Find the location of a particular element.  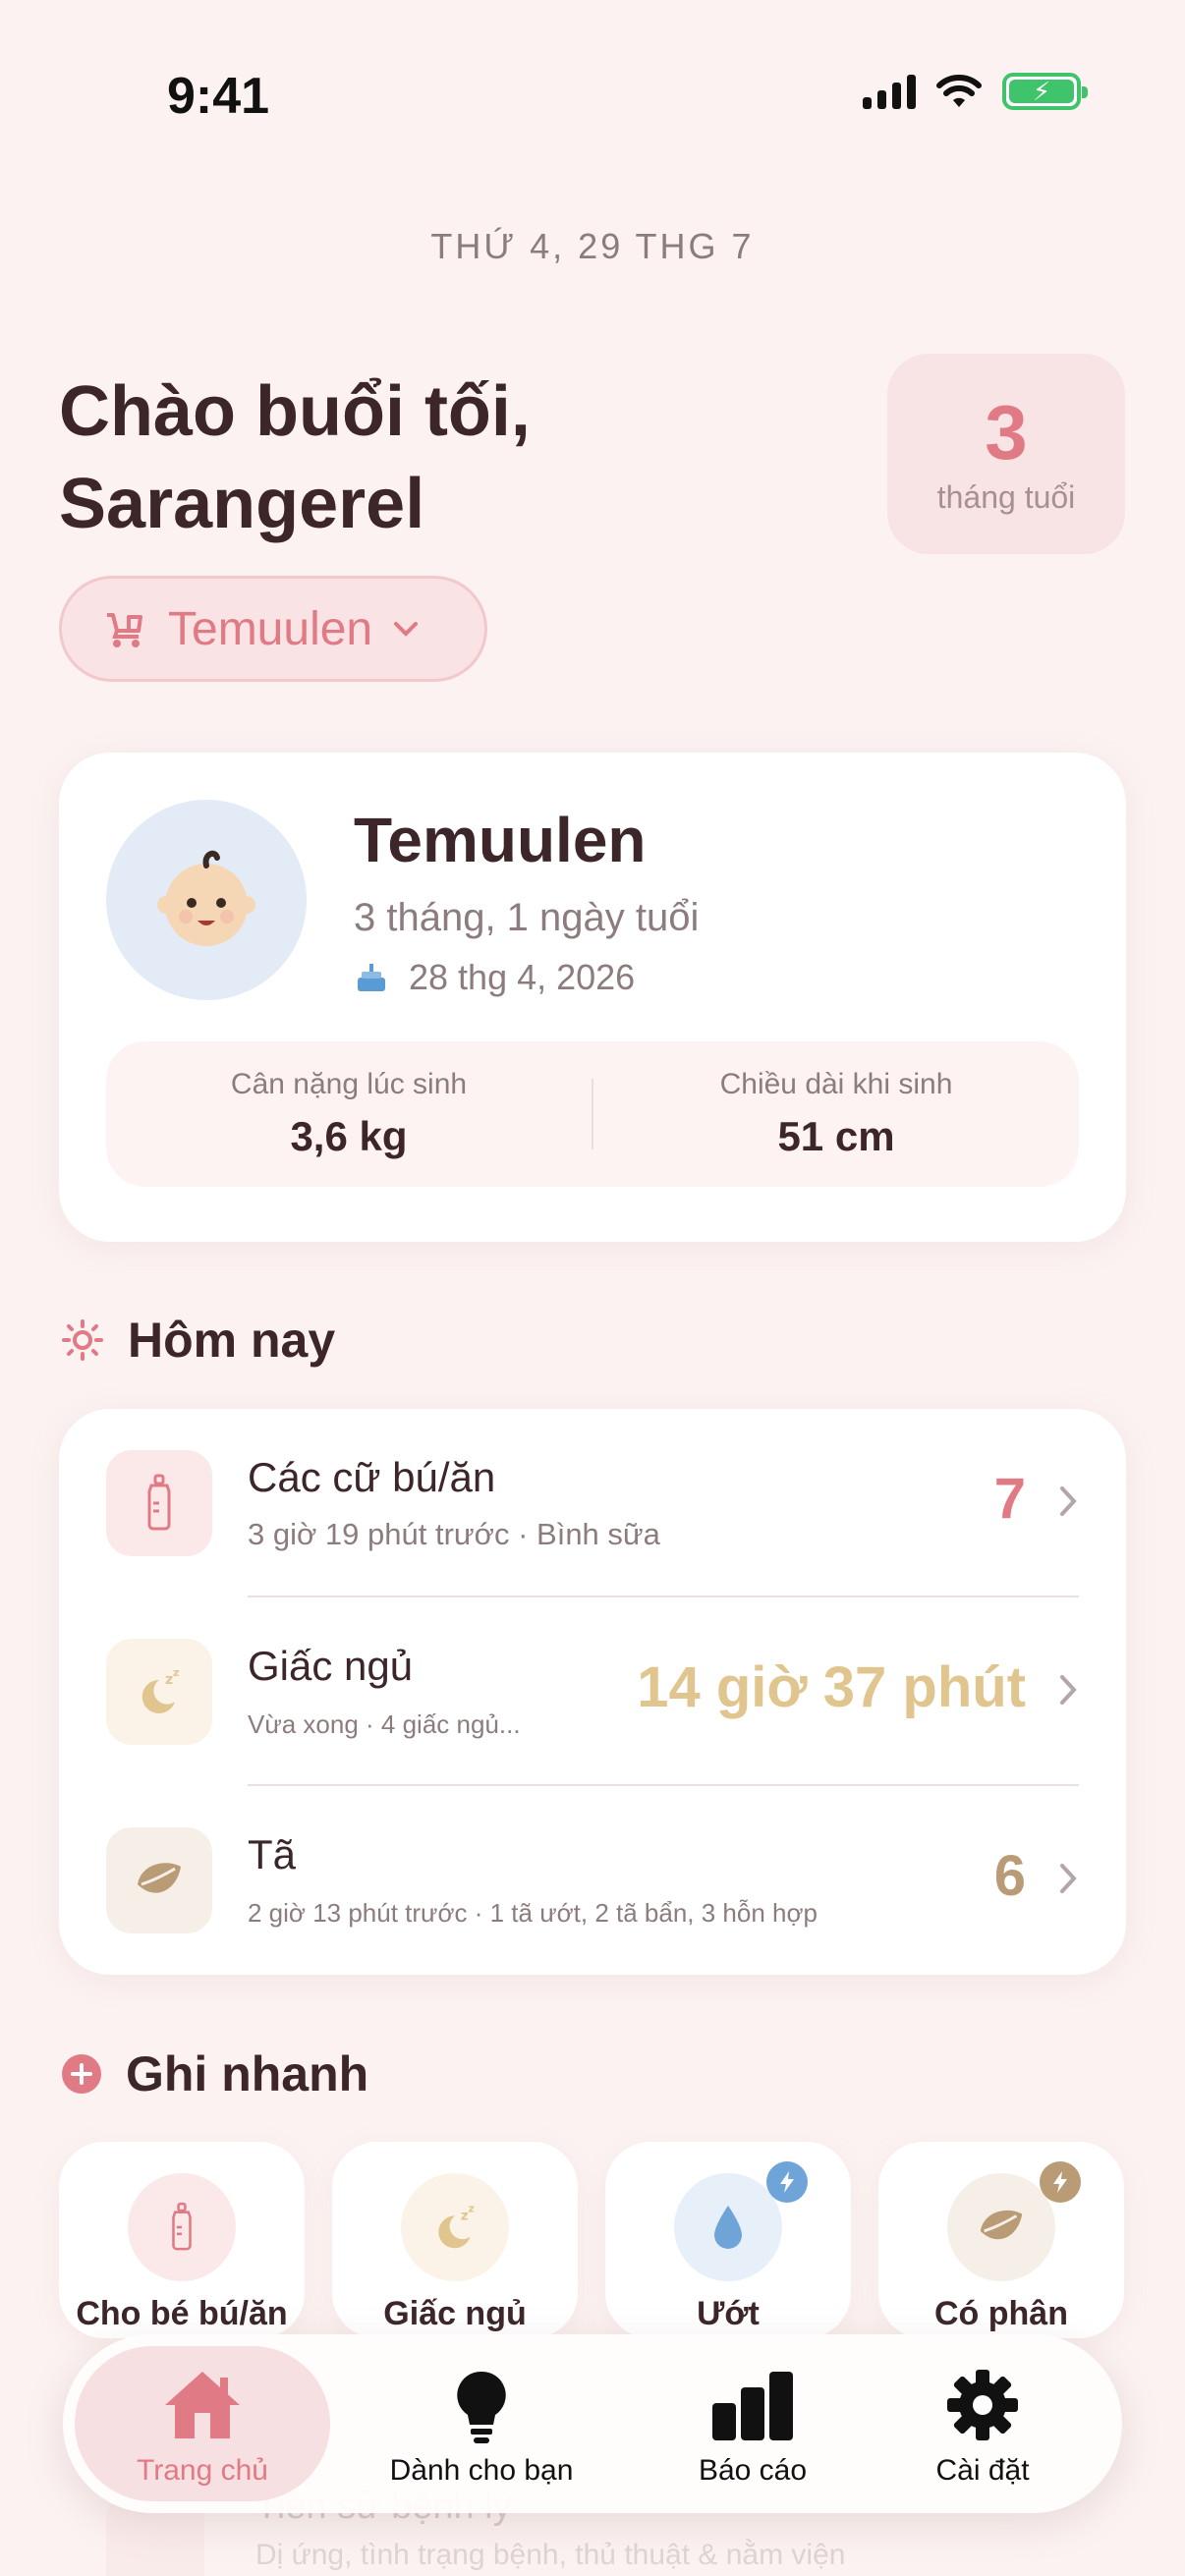

date-label: THỨ 4, 29 THG 7 is located at coordinates (592, 246).